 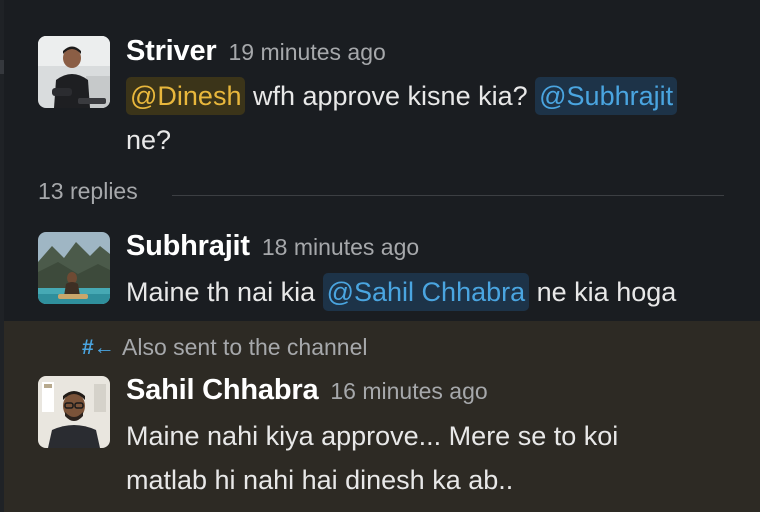 I want to click on channel-note-text: Also sent to the channel, so click(x=245, y=347).